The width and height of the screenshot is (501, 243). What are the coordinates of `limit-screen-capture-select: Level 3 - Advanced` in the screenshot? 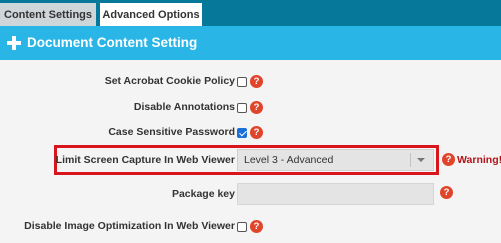 It's located at (335, 160).